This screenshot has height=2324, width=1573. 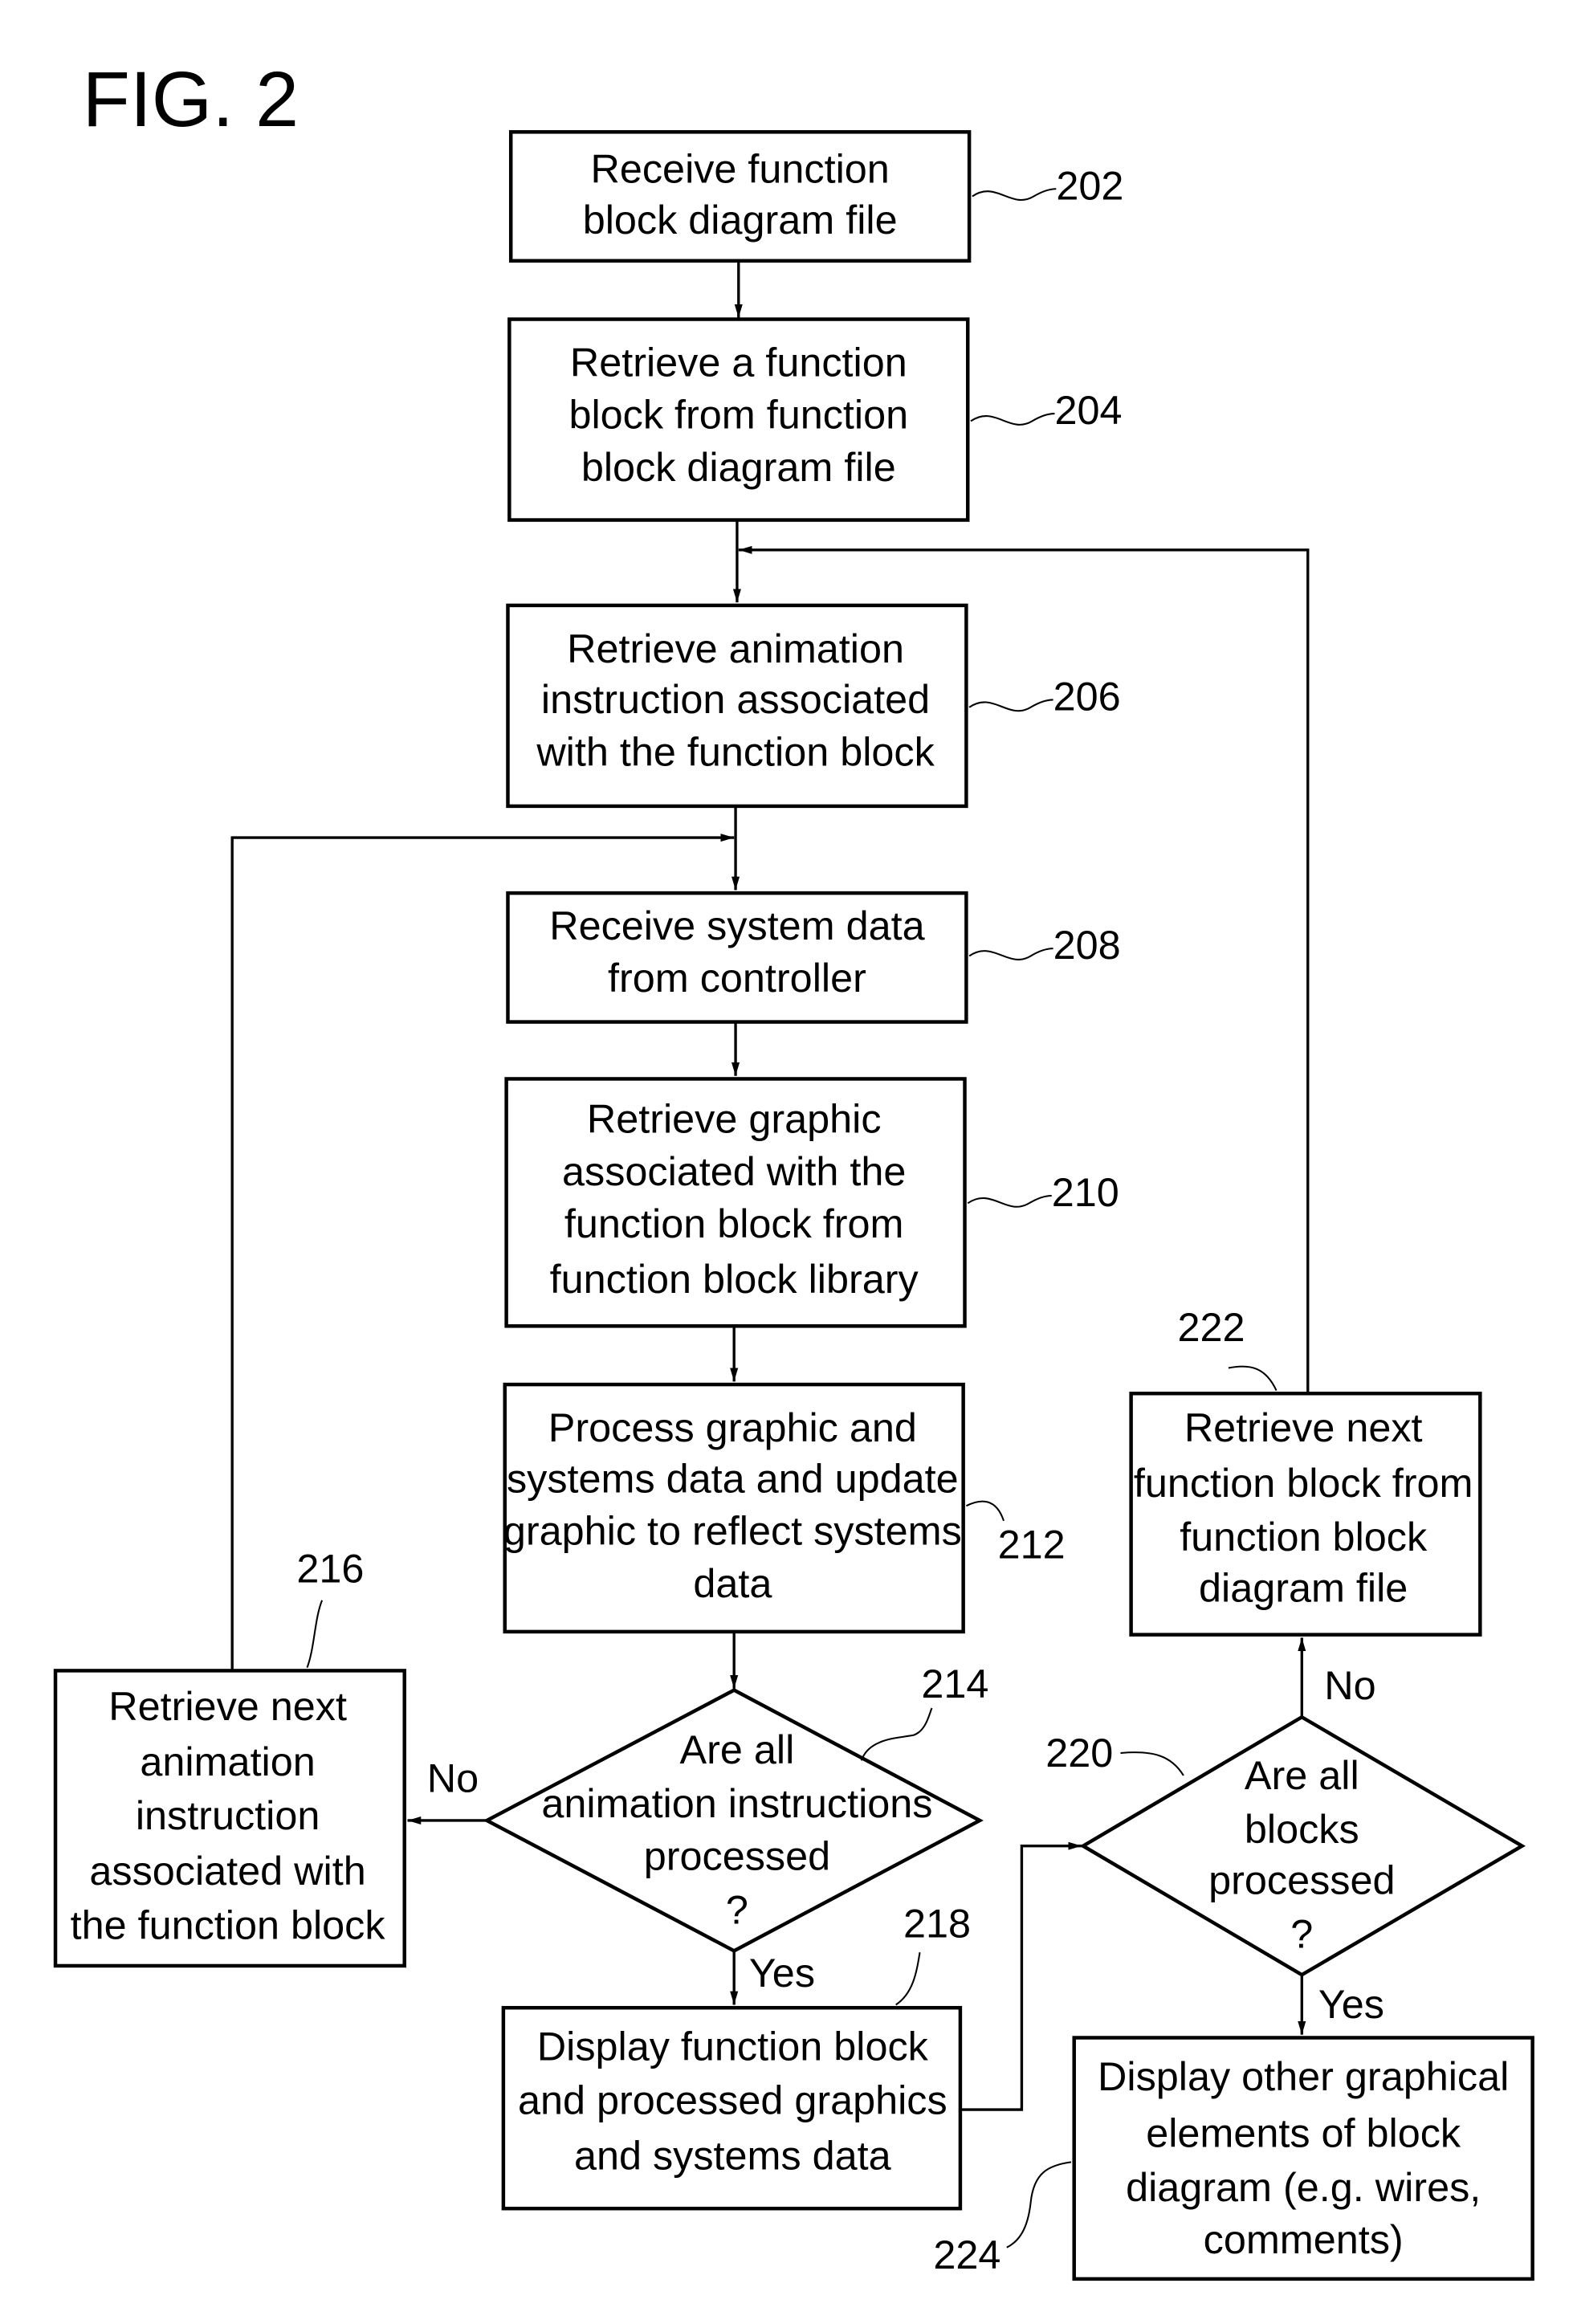 I want to click on step-212-line-2: systems data and update, so click(x=733, y=1478).